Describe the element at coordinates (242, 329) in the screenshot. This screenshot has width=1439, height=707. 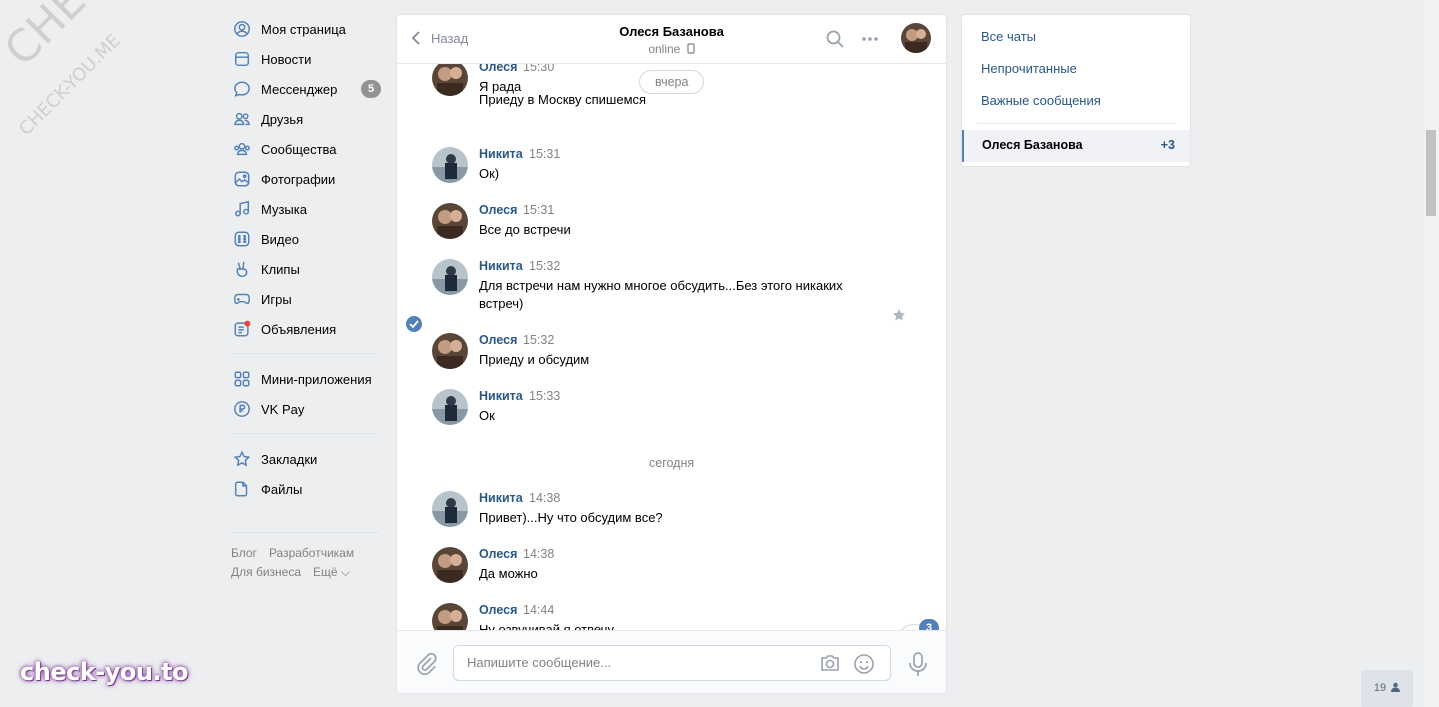
I see `ads-icon` at that location.